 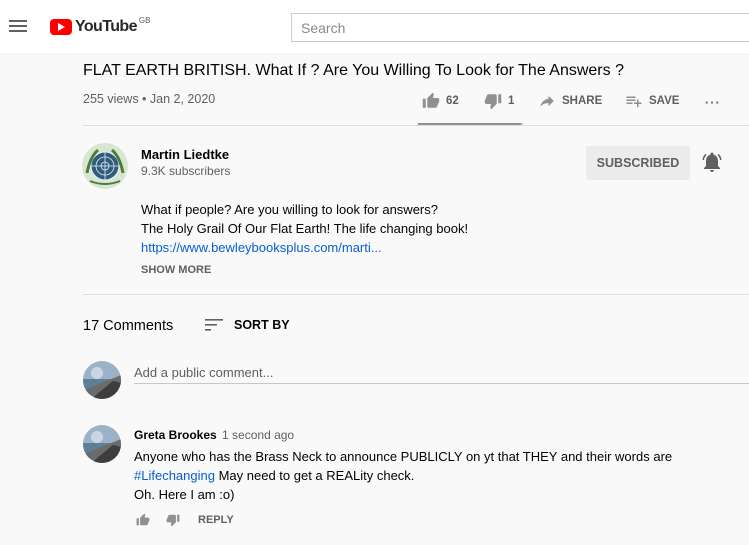 What do you see at coordinates (106, 26) in the screenshot?
I see `logo-text: YouTube` at bounding box center [106, 26].